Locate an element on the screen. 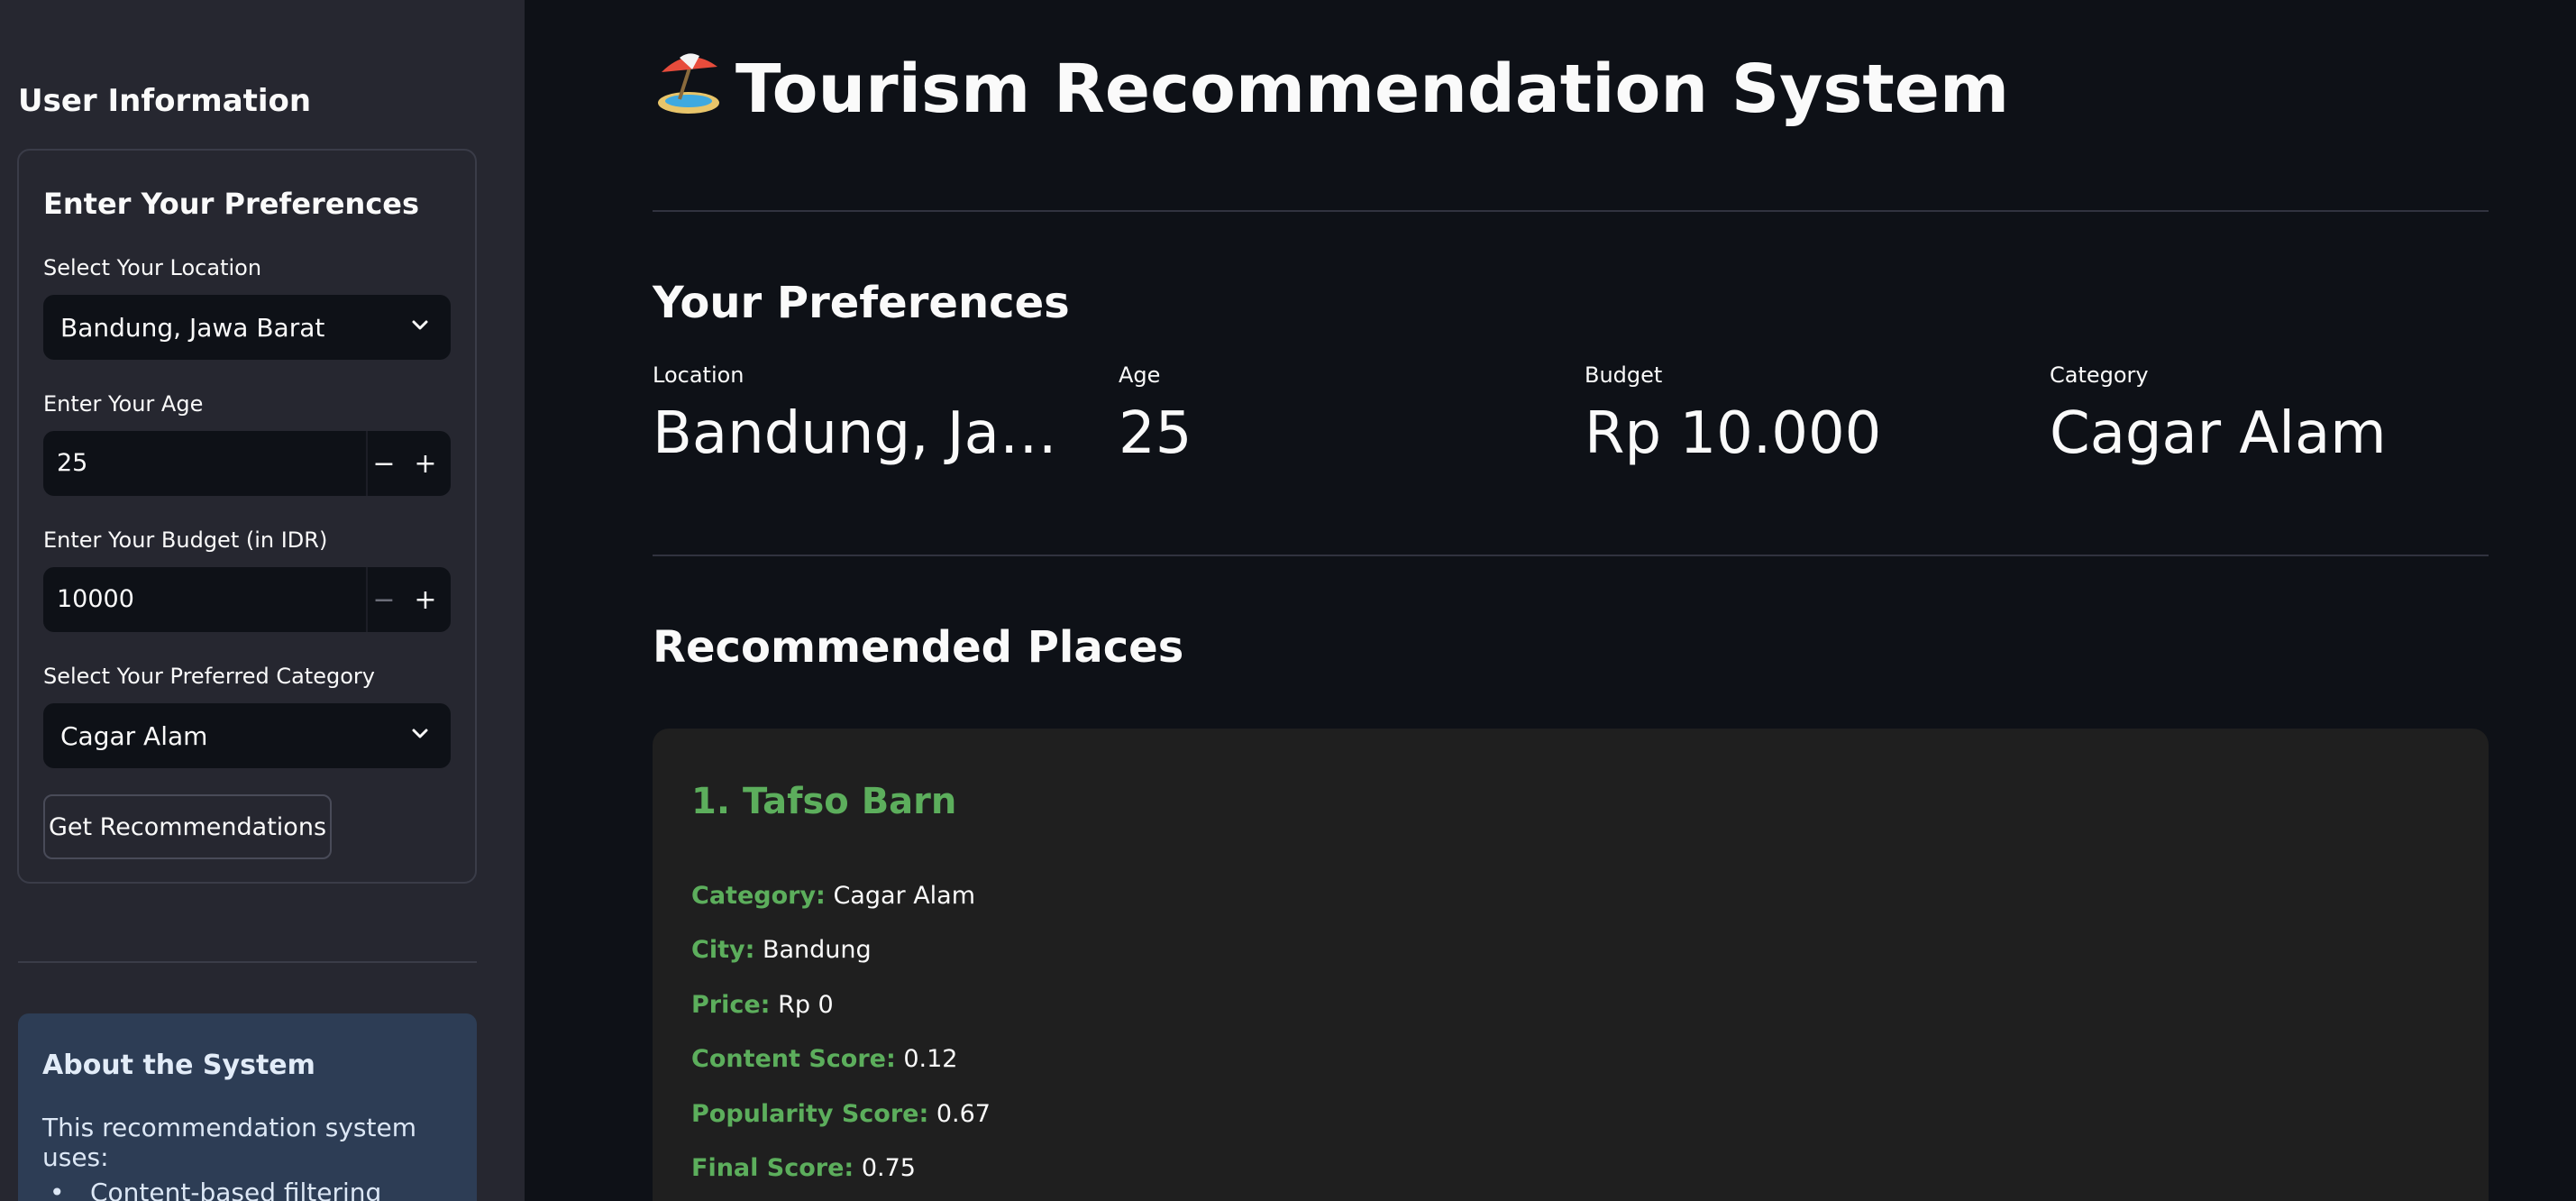  field-value: 0.12 is located at coordinates (930, 1059).